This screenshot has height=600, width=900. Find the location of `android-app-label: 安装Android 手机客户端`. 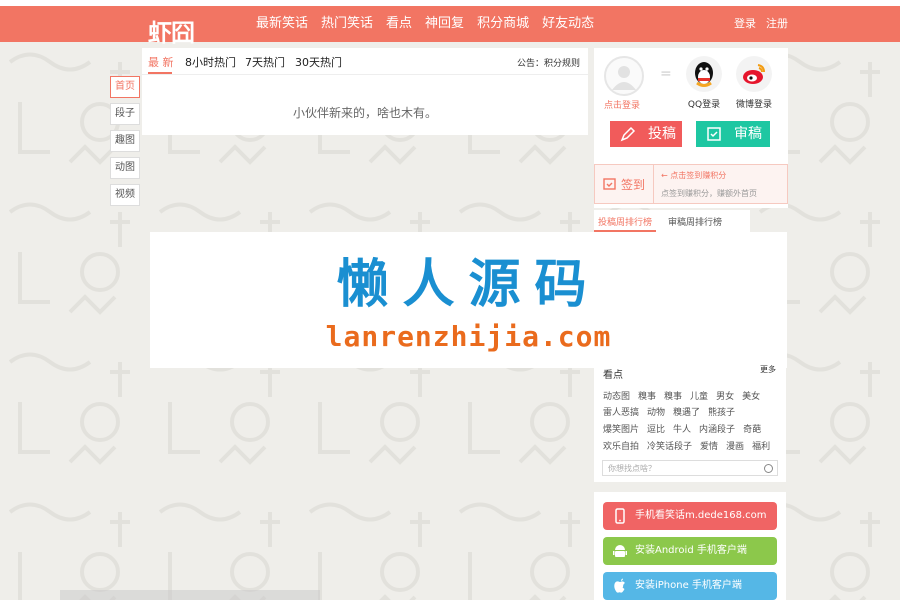

android-app-label: 安装Android 手机客户端 is located at coordinates (691, 550).